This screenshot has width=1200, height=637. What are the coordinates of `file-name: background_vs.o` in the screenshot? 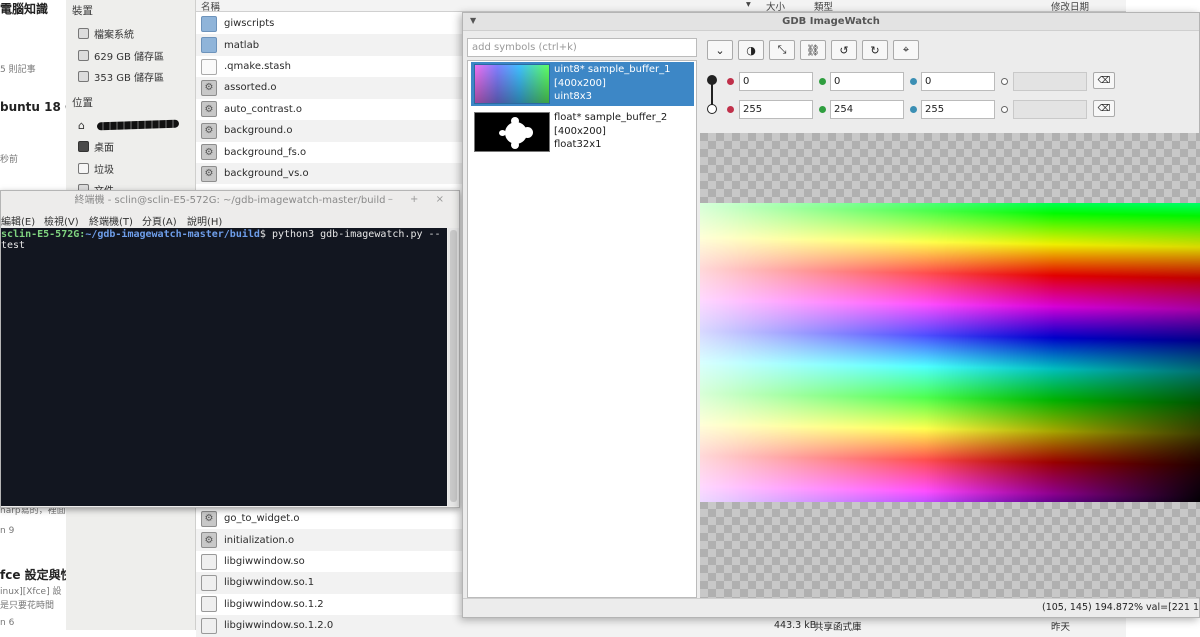 It's located at (266, 174).